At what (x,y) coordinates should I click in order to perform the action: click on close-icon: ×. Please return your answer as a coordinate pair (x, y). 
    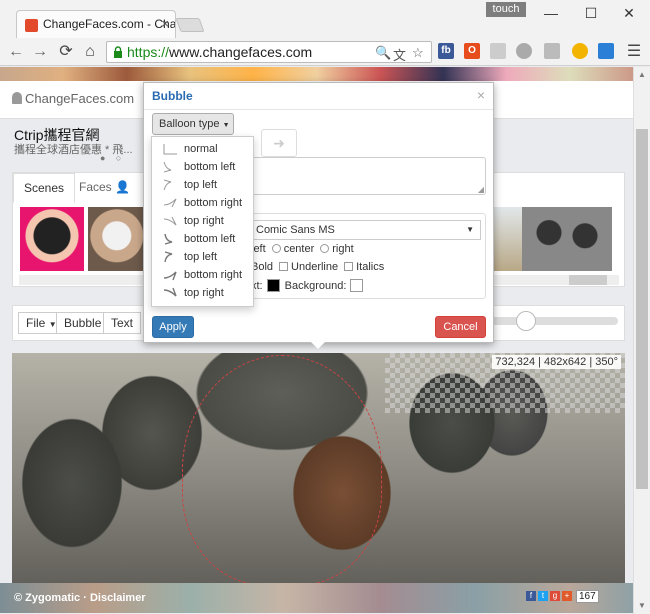
    Looking at the image, I should click on (481, 95).